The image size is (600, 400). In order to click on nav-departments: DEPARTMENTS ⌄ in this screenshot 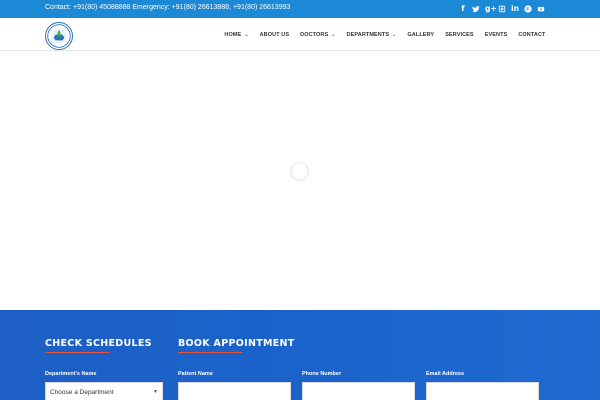, I will do `click(371, 35)`.